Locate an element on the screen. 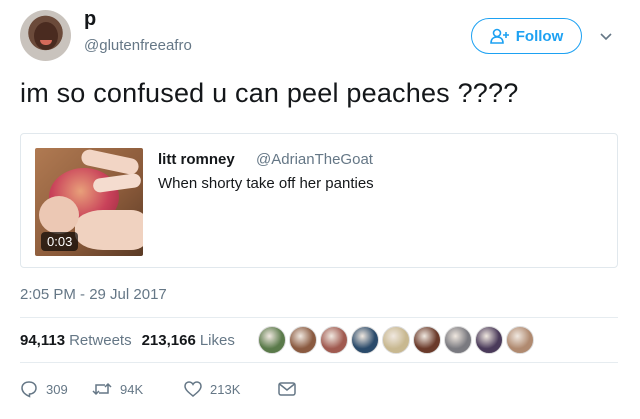 The image size is (640, 419). video-duration-badge: 0:03 is located at coordinates (60, 241).